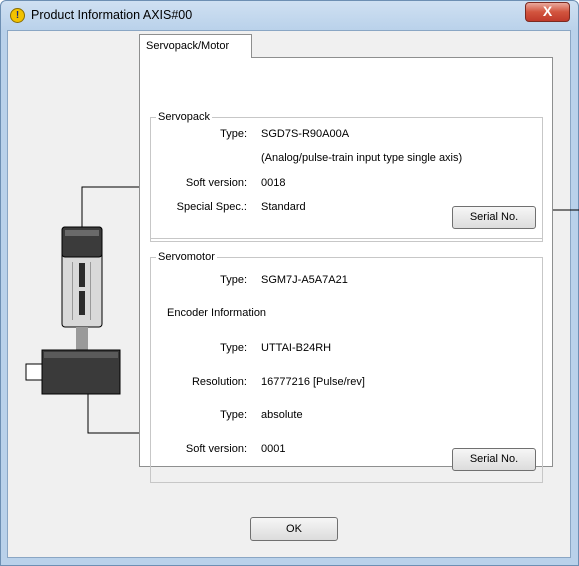 This screenshot has width=579, height=566. What do you see at coordinates (305, 134) in the screenshot?
I see `servopack-type-value: SGD7S-R90A00A` at bounding box center [305, 134].